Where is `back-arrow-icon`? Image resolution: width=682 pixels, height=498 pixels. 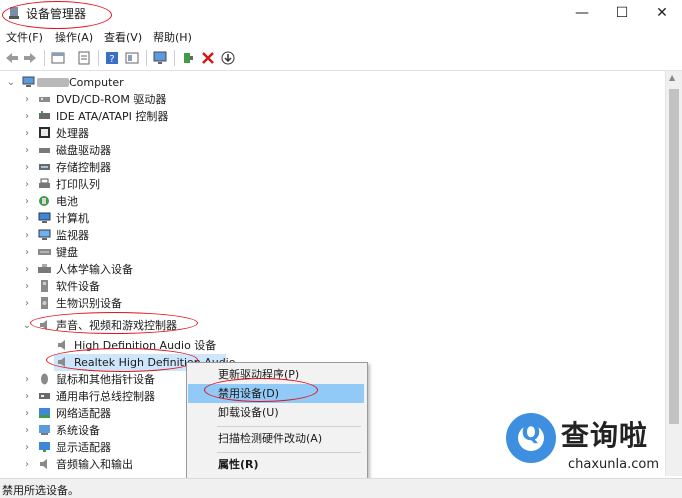
back-arrow-icon is located at coordinates (12, 58).